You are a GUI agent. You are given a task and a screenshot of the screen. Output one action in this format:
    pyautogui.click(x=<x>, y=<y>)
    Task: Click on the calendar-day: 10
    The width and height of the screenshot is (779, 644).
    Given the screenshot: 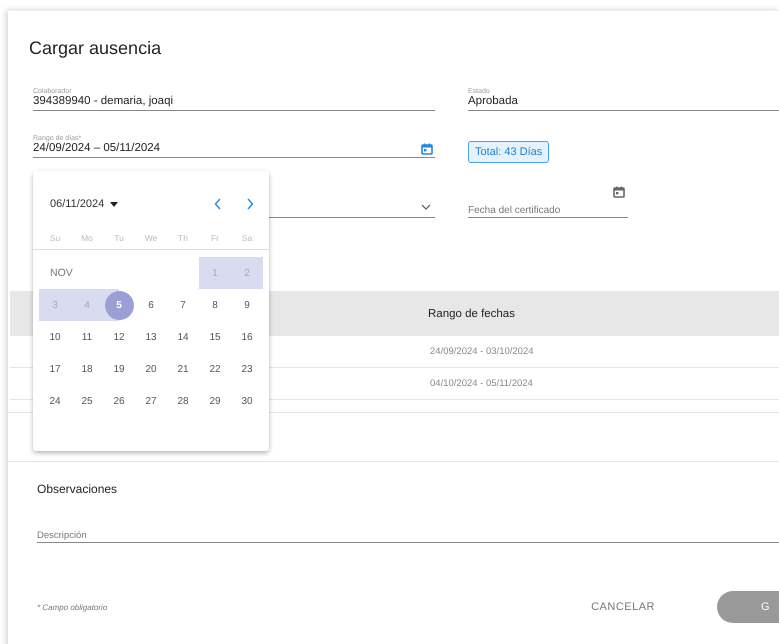 What is the action you would take?
    pyautogui.click(x=55, y=337)
    